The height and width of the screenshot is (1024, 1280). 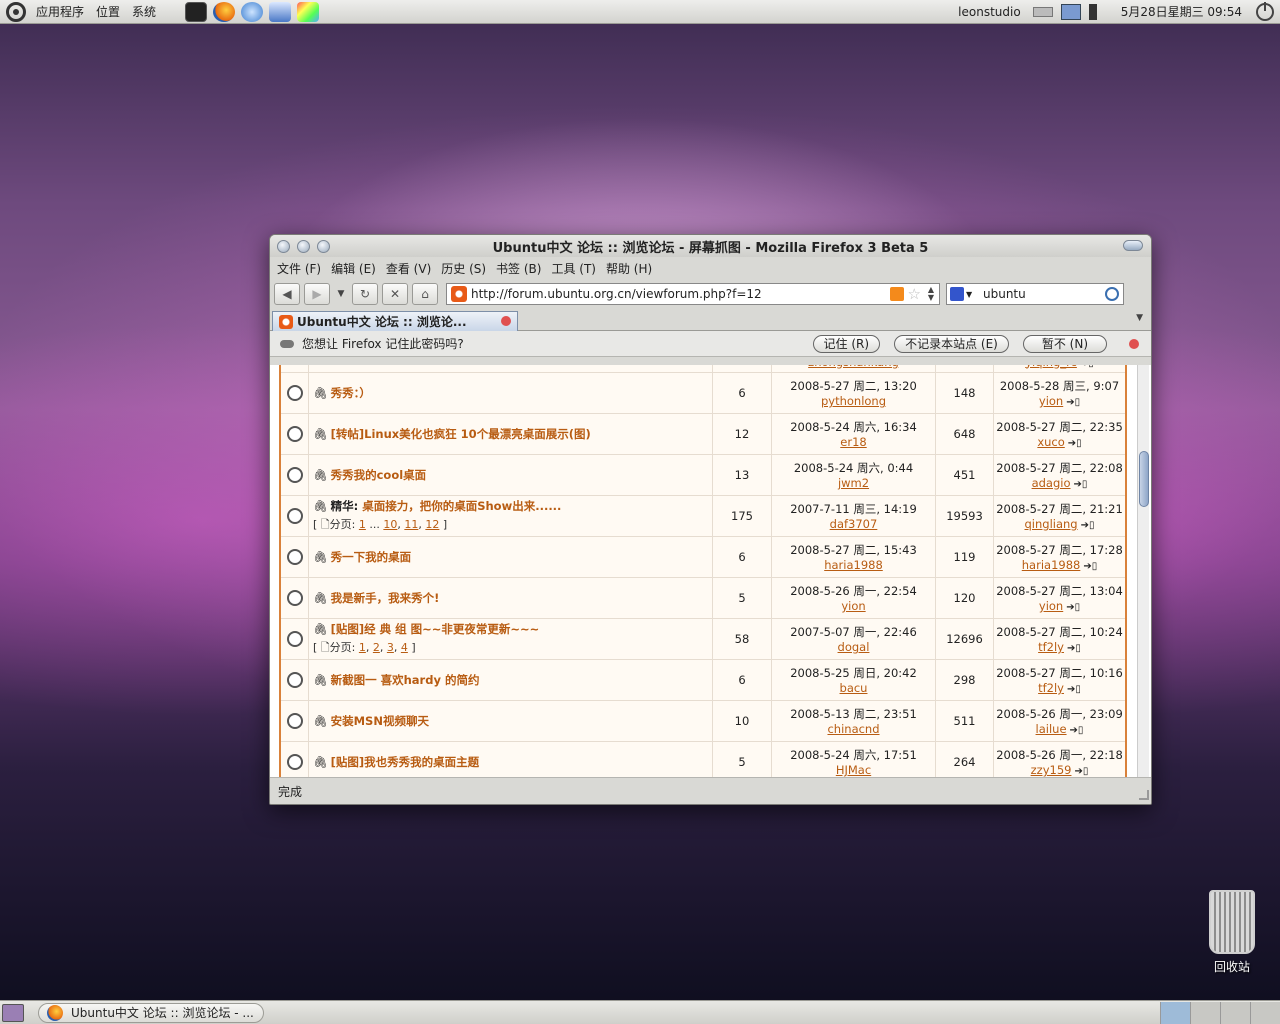 What do you see at coordinates (196, 11) in the screenshot?
I see `terminal-icon` at bounding box center [196, 11].